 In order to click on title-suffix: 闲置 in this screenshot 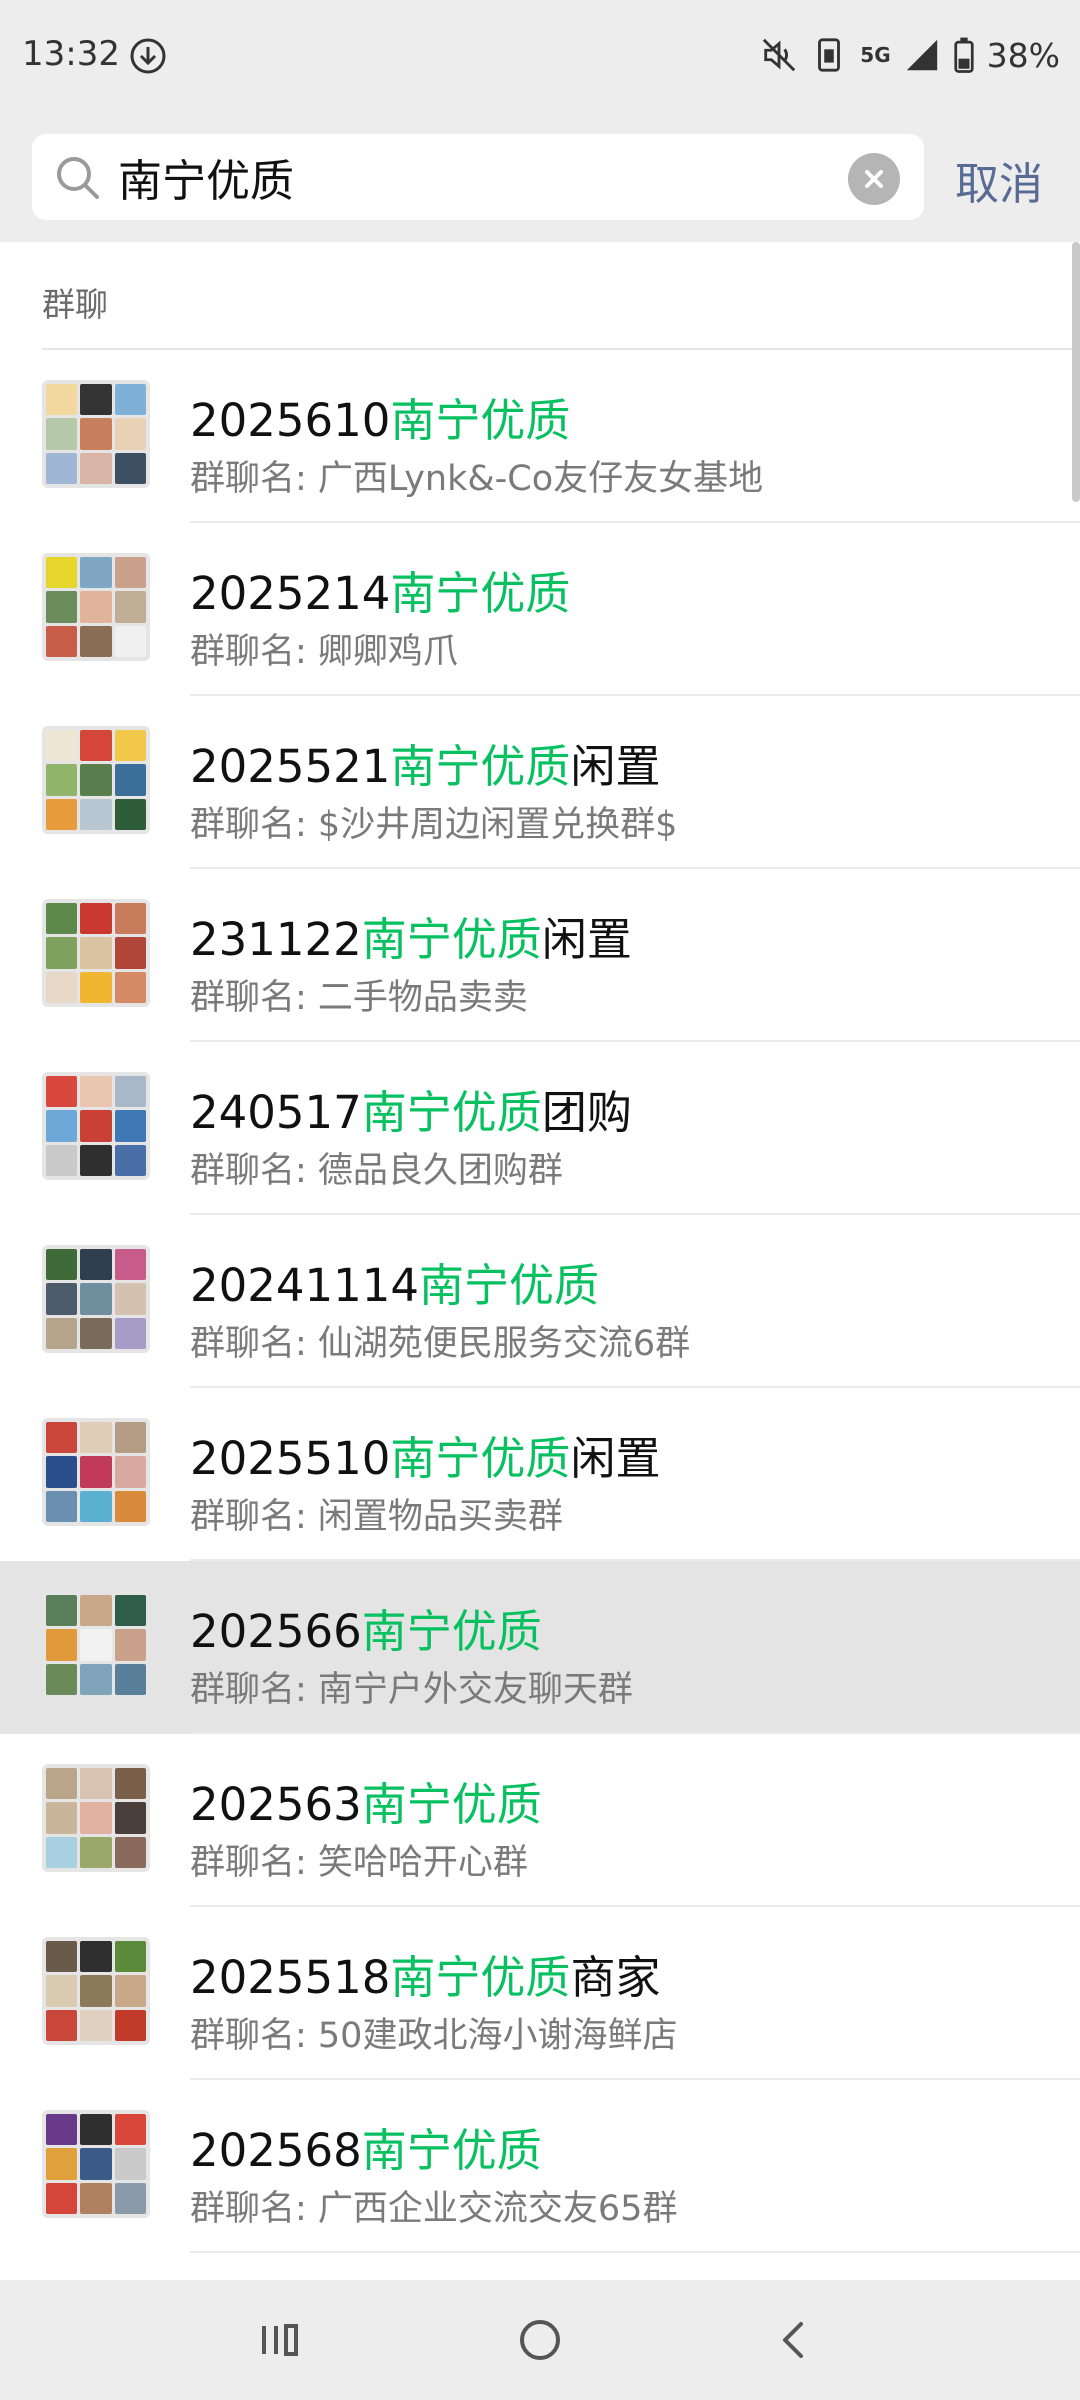, I will do `click(615, 766)`.